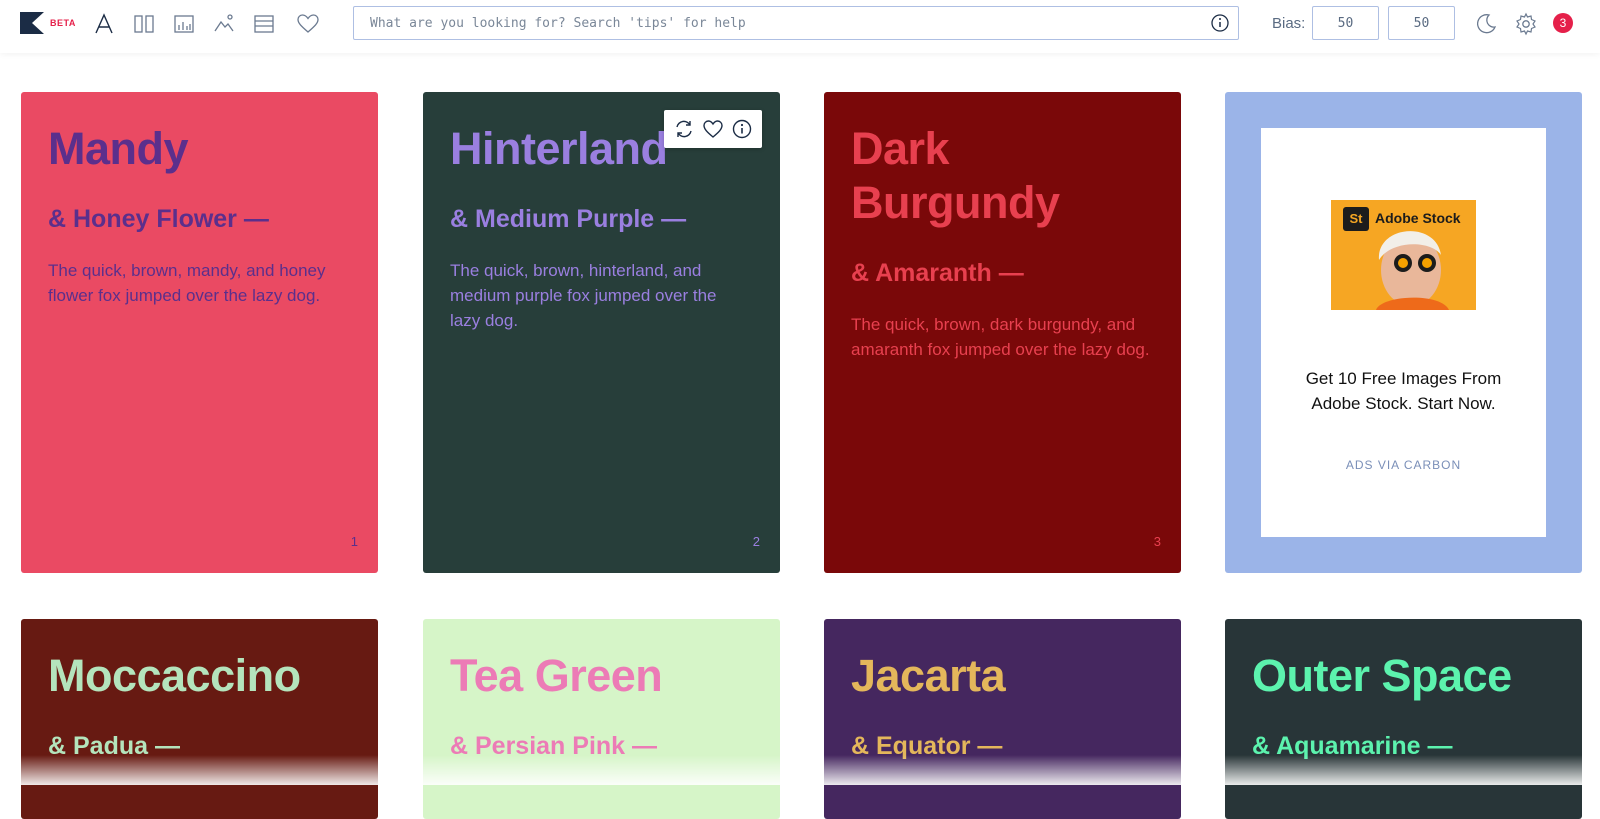 This screenshot has height=819, width=1600. Describe the element at coordinates (118, 148) in the screenshot. I see `color-name: Mandy` at that location.